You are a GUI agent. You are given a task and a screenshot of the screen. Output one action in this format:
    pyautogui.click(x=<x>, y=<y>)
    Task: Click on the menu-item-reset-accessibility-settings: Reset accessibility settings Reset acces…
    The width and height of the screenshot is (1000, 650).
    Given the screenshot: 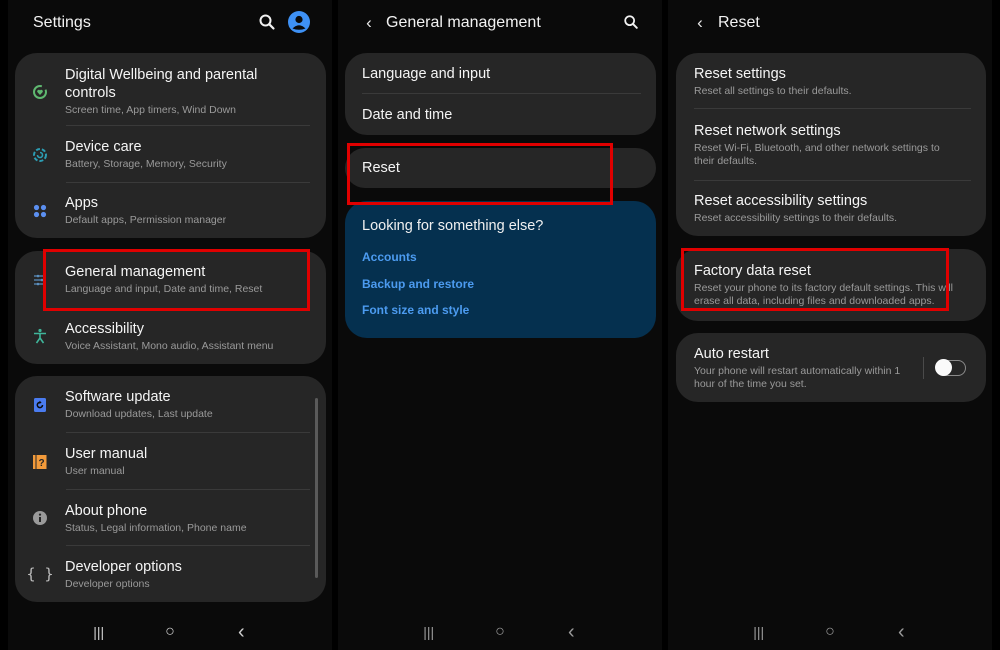 What is the action you would take?
    pyautogui.click(x=831, y=208)
    